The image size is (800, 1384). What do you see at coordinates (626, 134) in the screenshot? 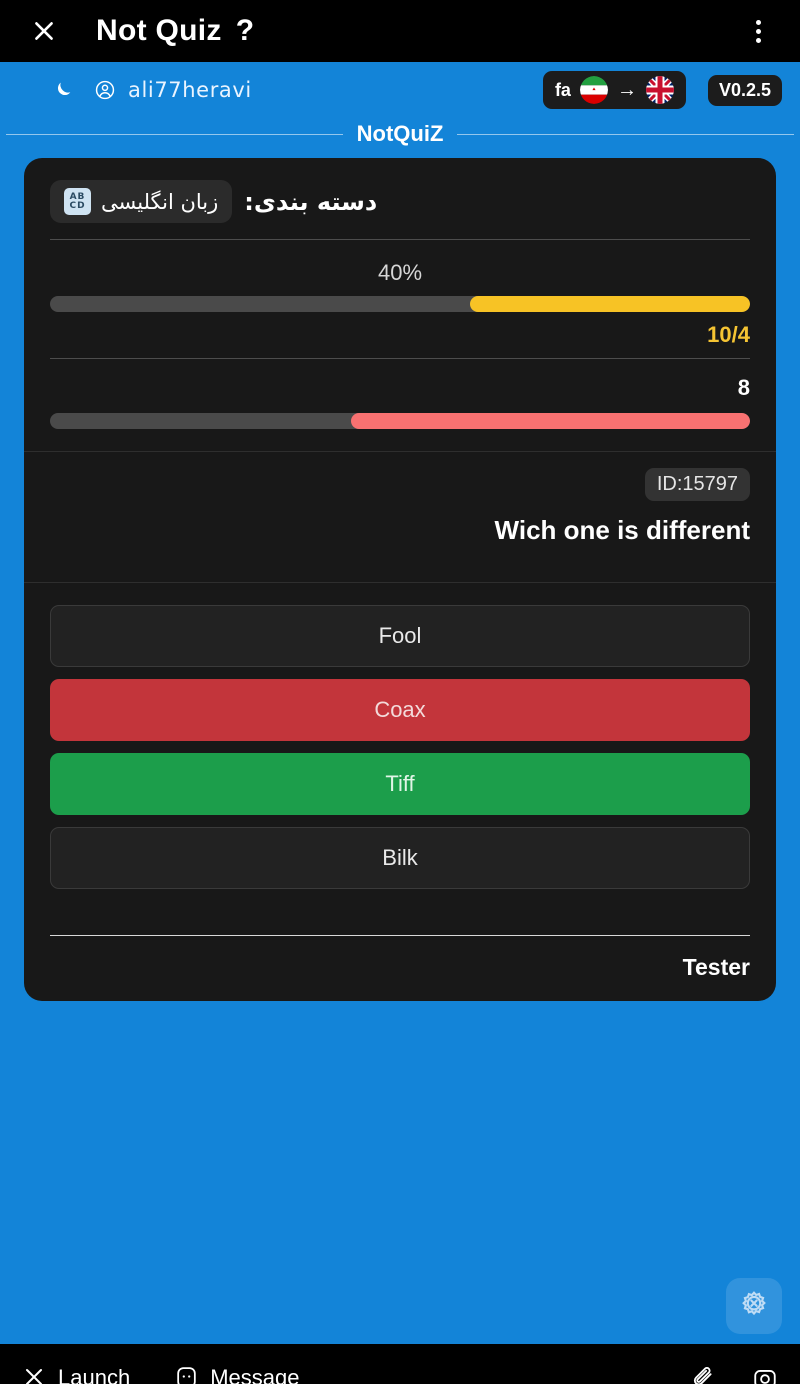
I see `section-rule-right` at bounding box center [626, 134].